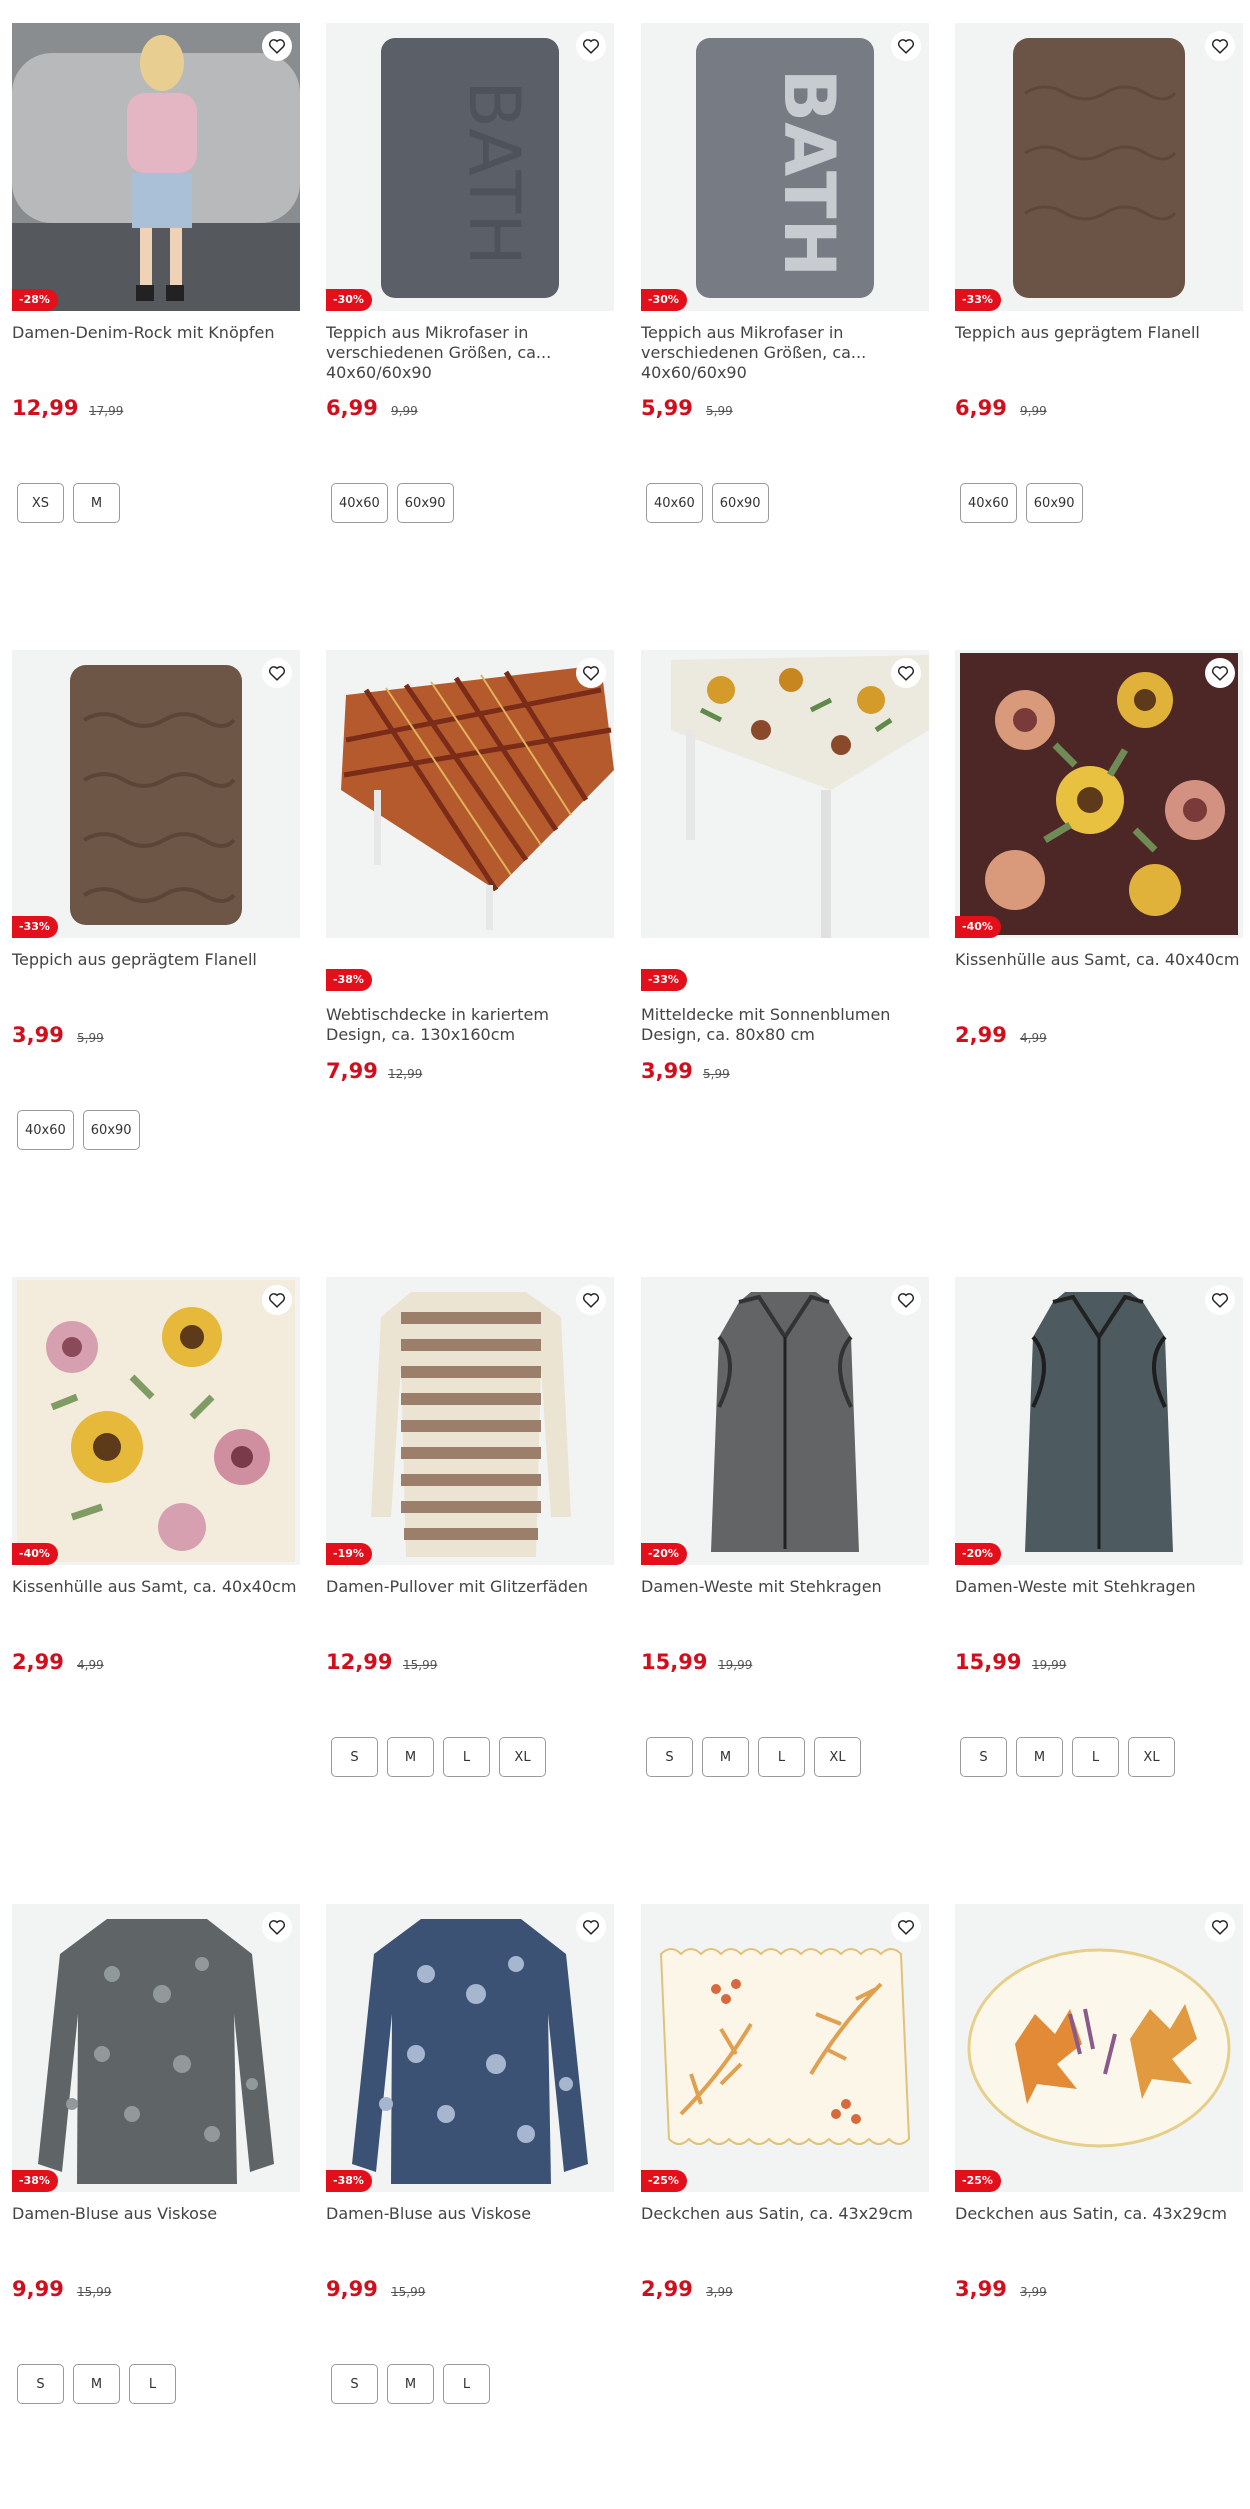 The width and height of the screenshot is (1250, 2509). Describe the element at coordinates (156, 167) in the screenshot. I see `product-image: -28%` at that location.